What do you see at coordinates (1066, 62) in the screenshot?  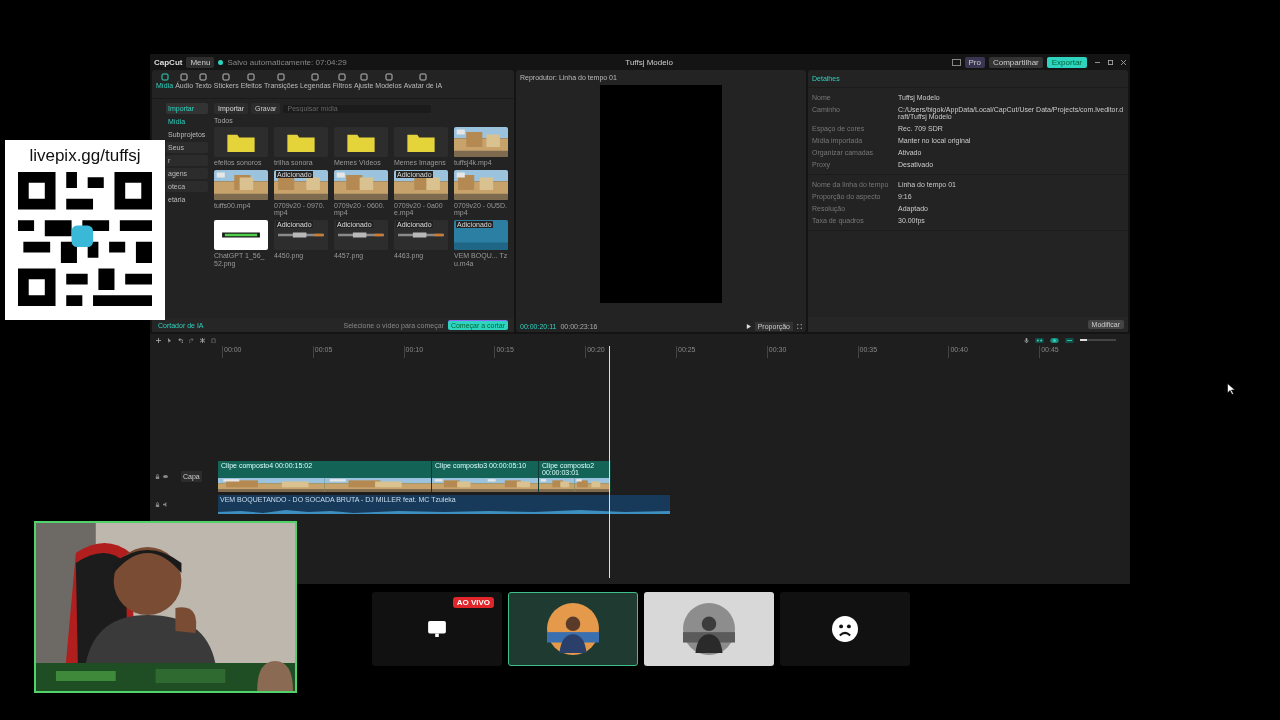 I see `export-button: Exportar` at bounding box center [1066, 62].